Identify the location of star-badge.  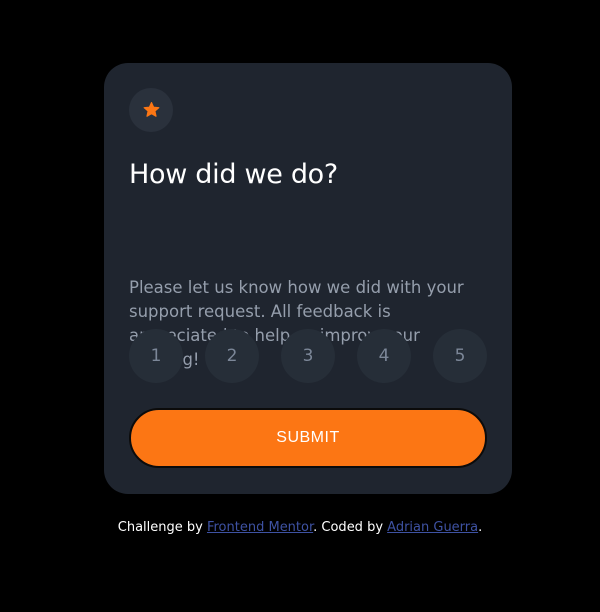
(151, 110).